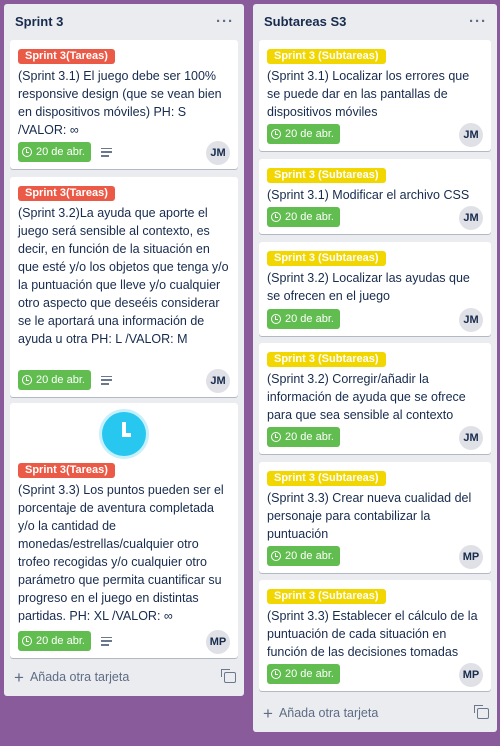  Describe the element at coordinates (124, 21) in the screenshot. I see `list-header: Sprint 3 ···` at that location.